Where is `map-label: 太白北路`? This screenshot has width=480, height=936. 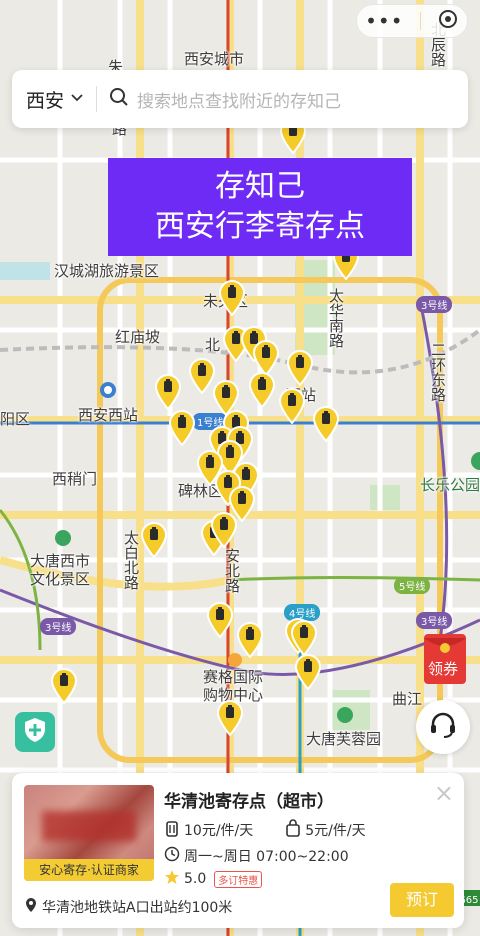 map-label: 太白北路 is located at coordinates (131, 560).